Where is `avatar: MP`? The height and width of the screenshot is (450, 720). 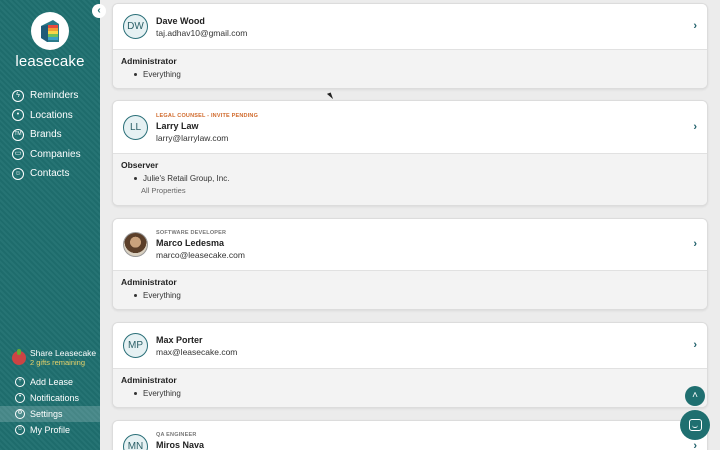
avatar: MP is located at coordinates (135, 345).